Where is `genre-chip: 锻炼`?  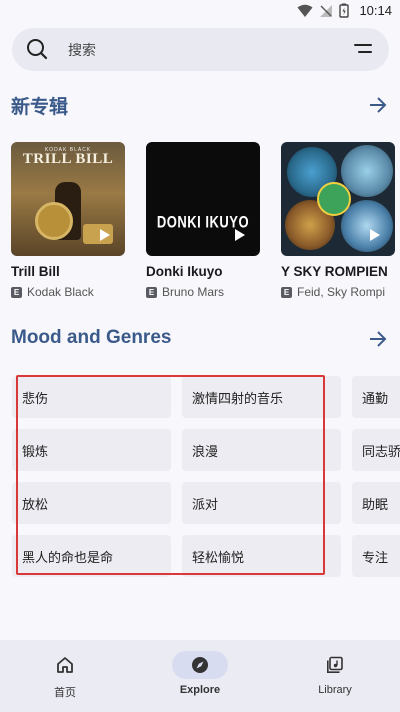 genre-chip: 锻炼 is located at coordinates (91, 450).